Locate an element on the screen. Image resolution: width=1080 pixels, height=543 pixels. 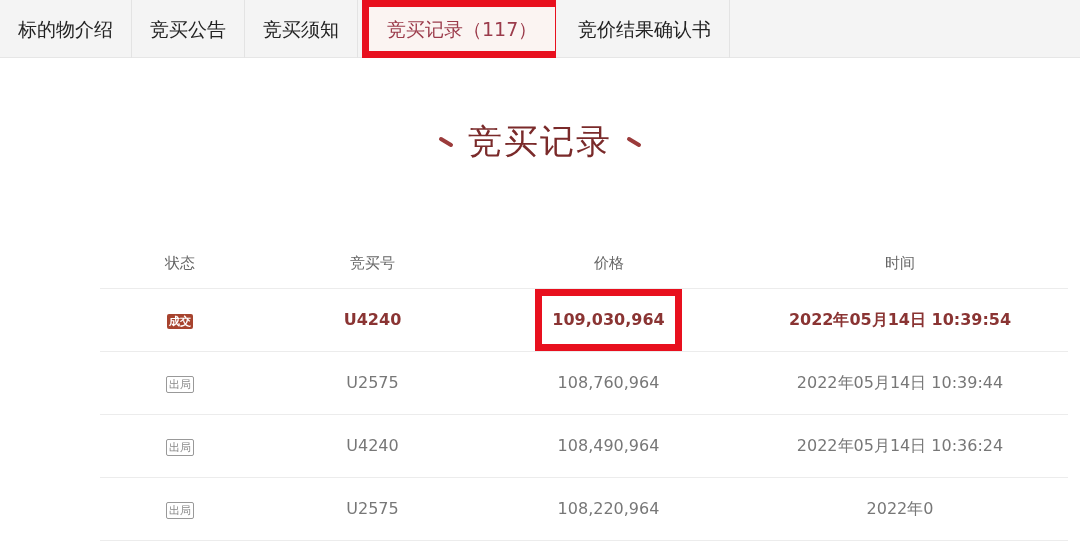
tab: 竞买须知 is located at coordinates (301, 29).